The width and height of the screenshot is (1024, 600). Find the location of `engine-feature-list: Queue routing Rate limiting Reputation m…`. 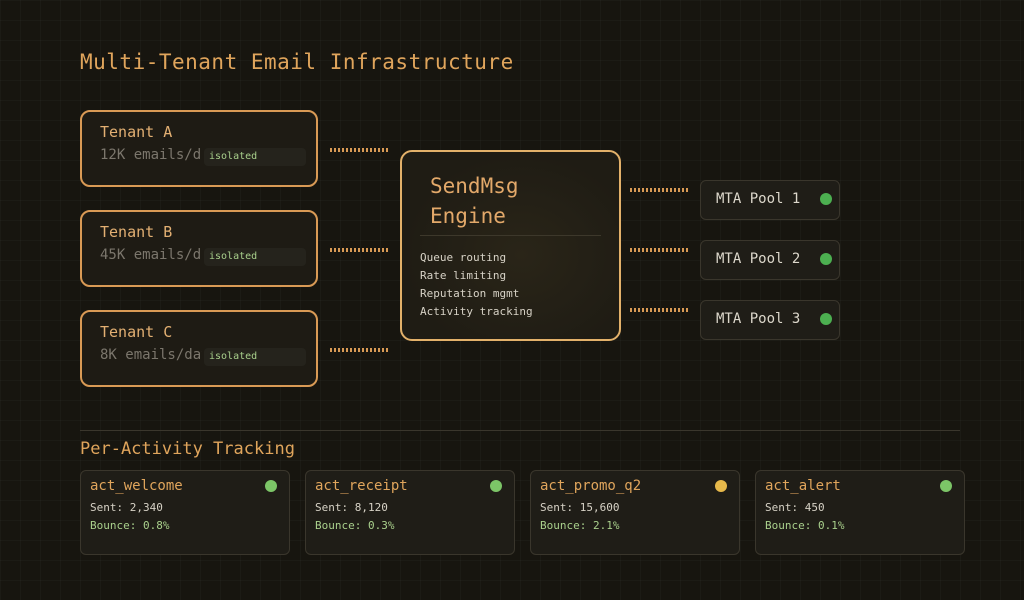

engine-feature-list: Queue routing Rate limiting Reputation m… is located at coordinates (476, 285).